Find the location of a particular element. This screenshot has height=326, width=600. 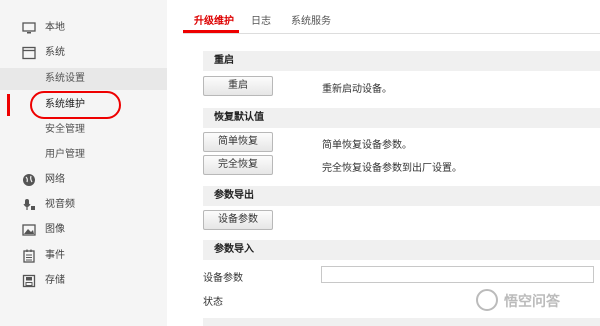

sidebar-item-label: 图像 is located at coordinates (55, 229).